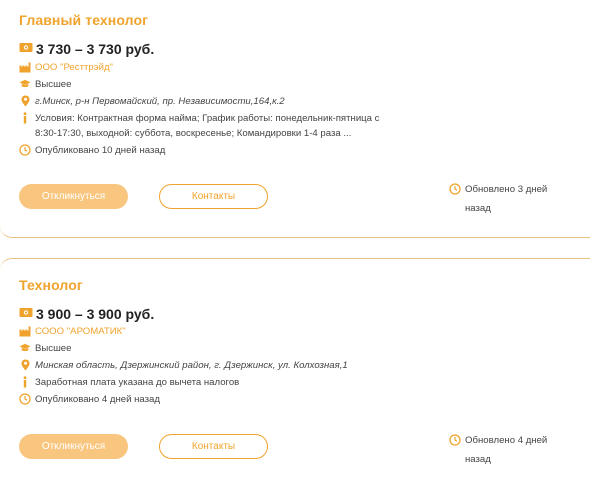  I want to click on company-row: СООО "АРОМАТИК", so click(72, 331).